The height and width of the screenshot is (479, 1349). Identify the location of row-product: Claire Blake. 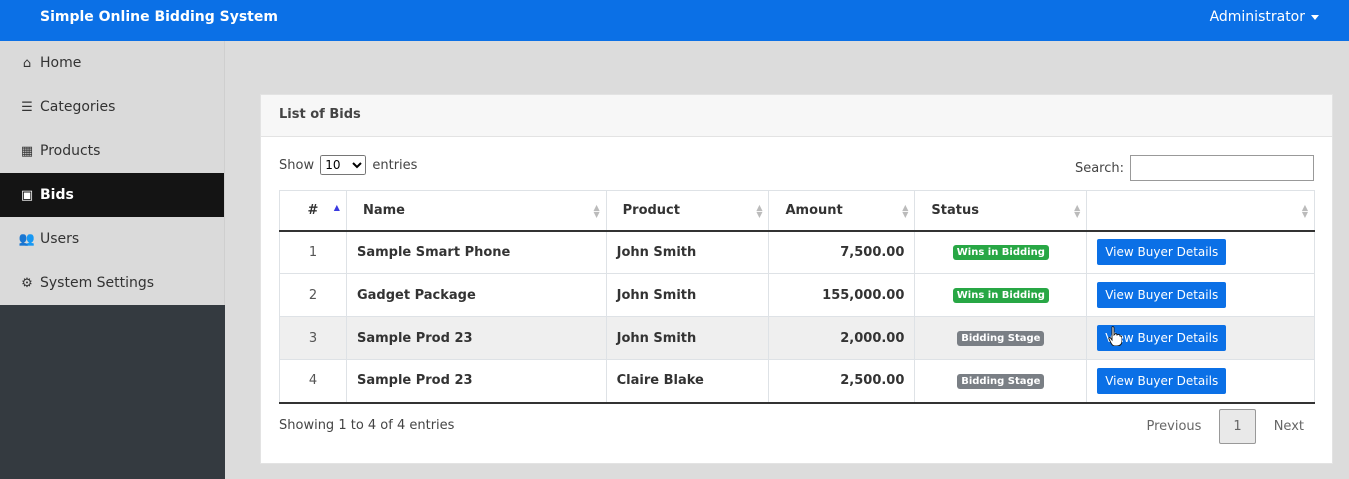
(687, 381).